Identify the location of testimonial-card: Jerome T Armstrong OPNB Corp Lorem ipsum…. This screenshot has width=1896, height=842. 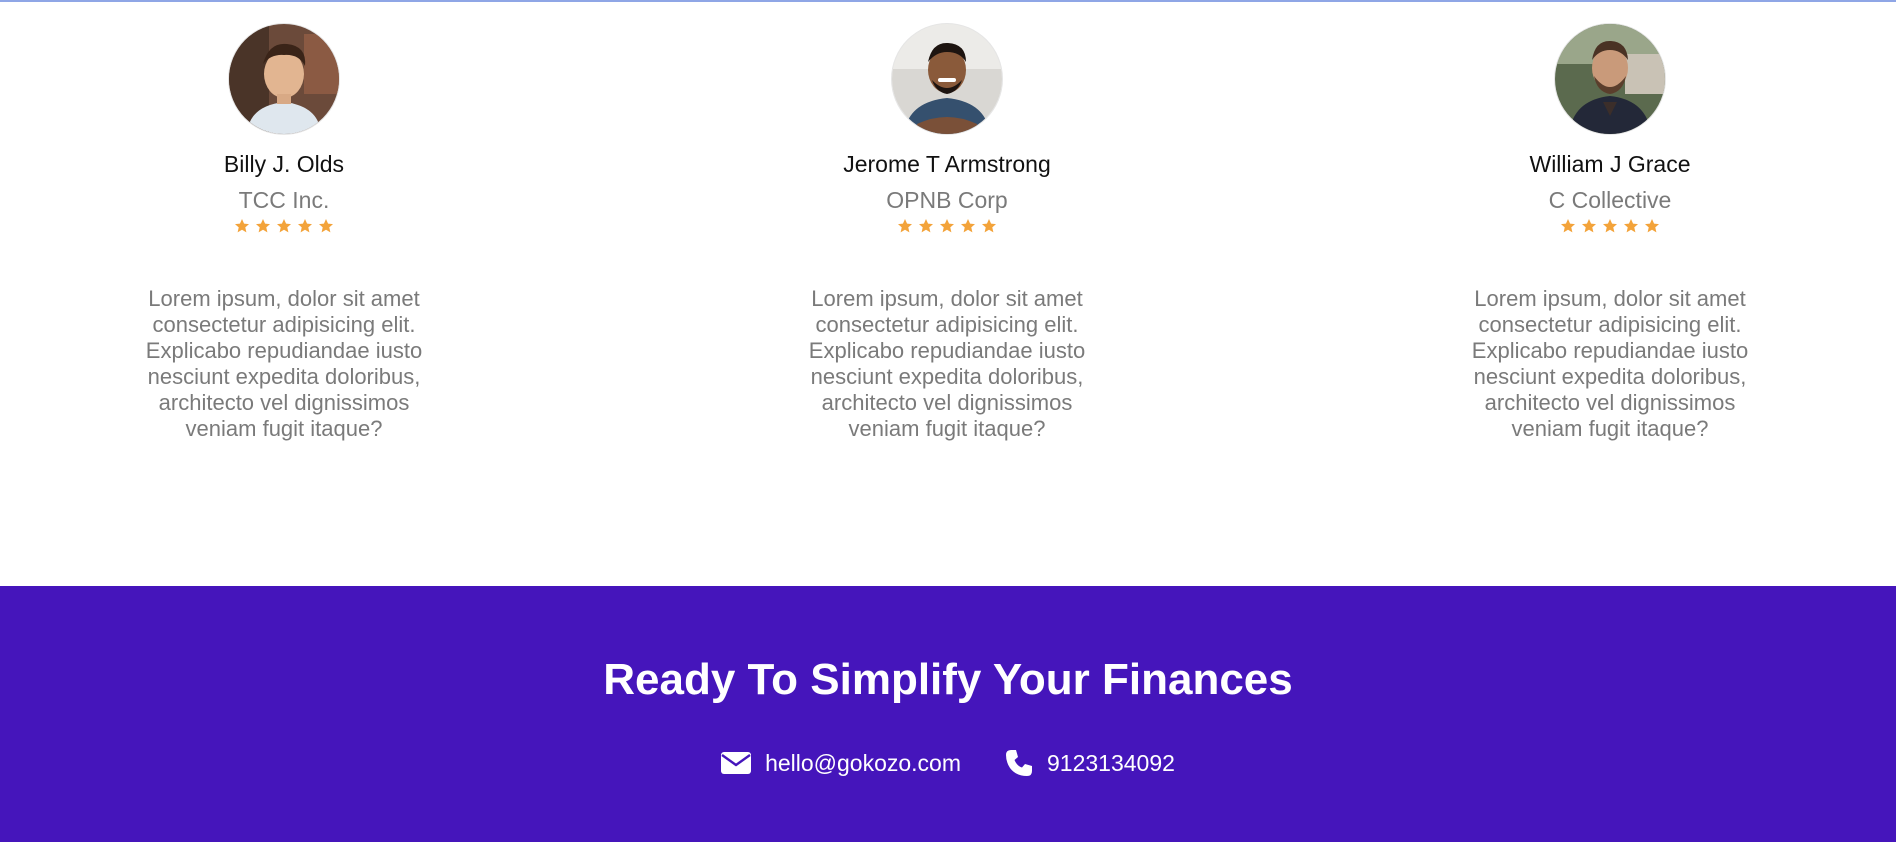
(947, 233).